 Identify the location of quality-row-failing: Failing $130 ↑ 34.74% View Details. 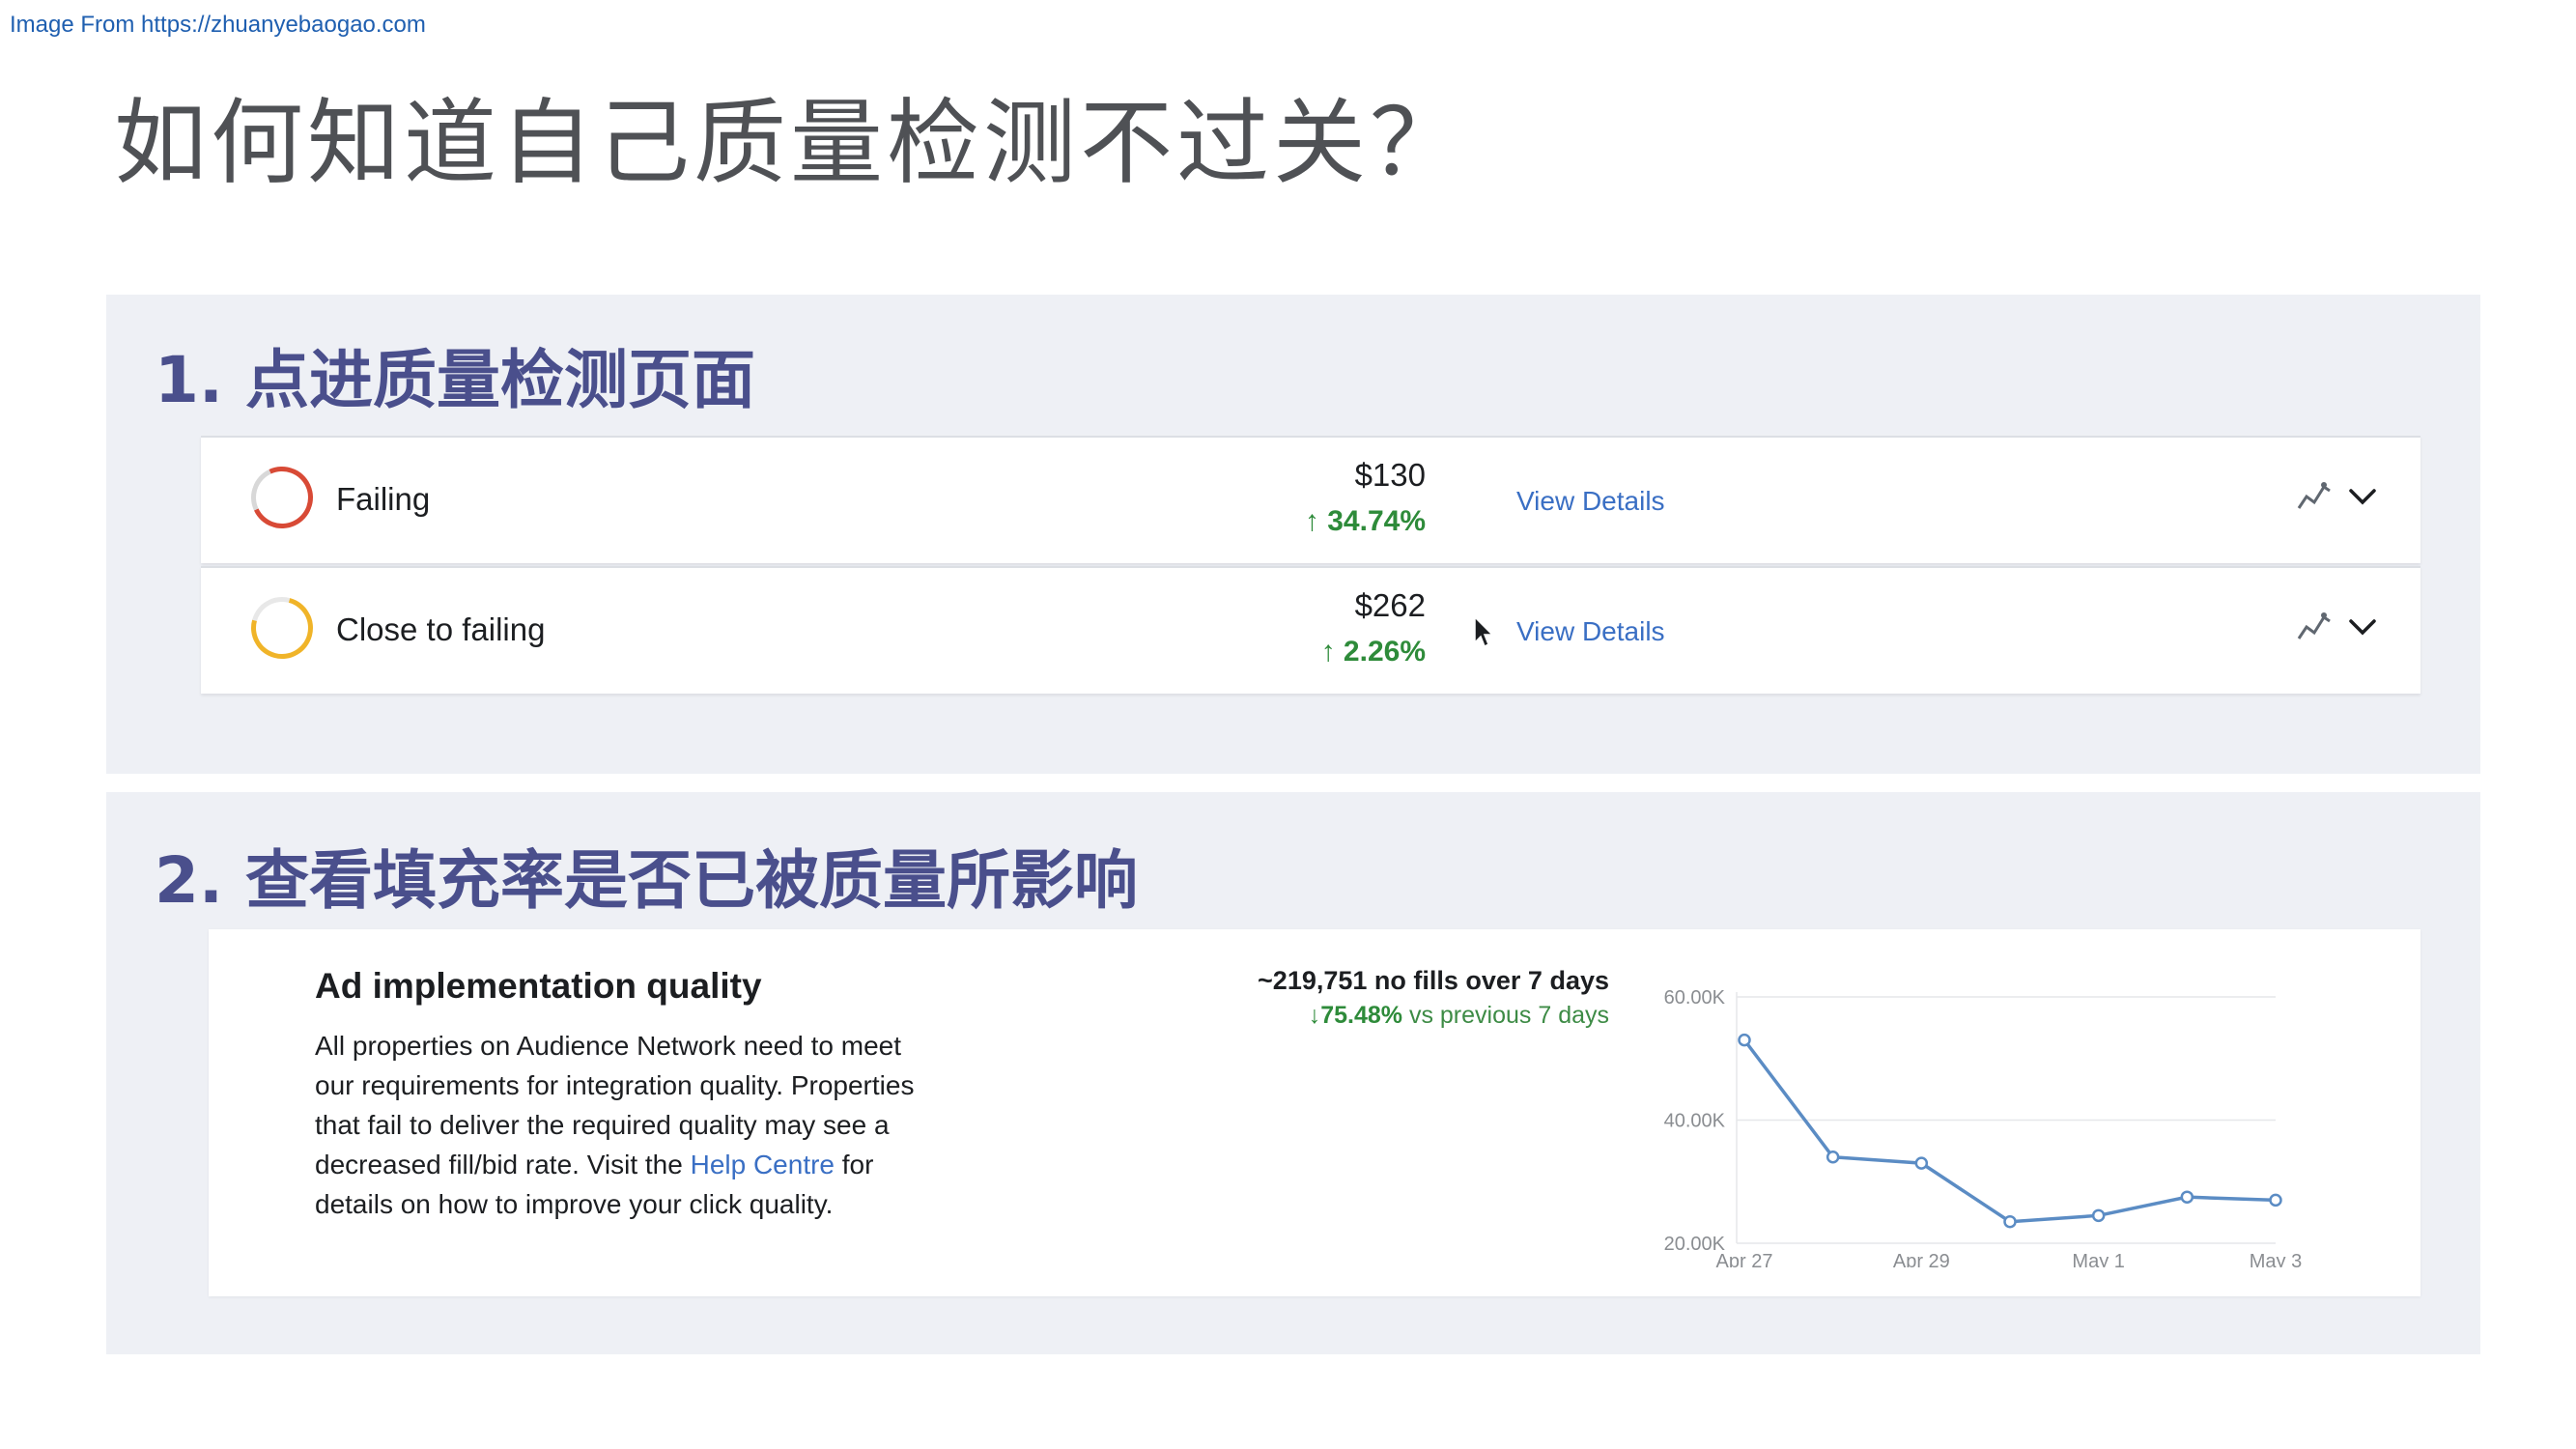
(1310, 499).